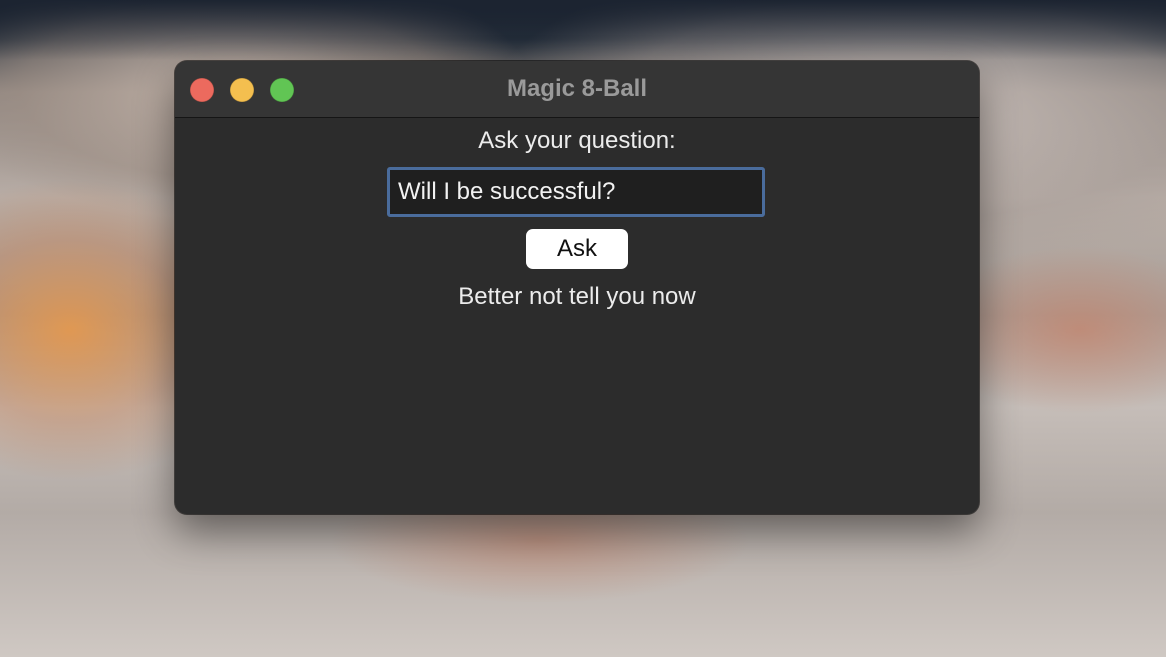  I want to click on desktop-wallpaper, so click(583, 30).